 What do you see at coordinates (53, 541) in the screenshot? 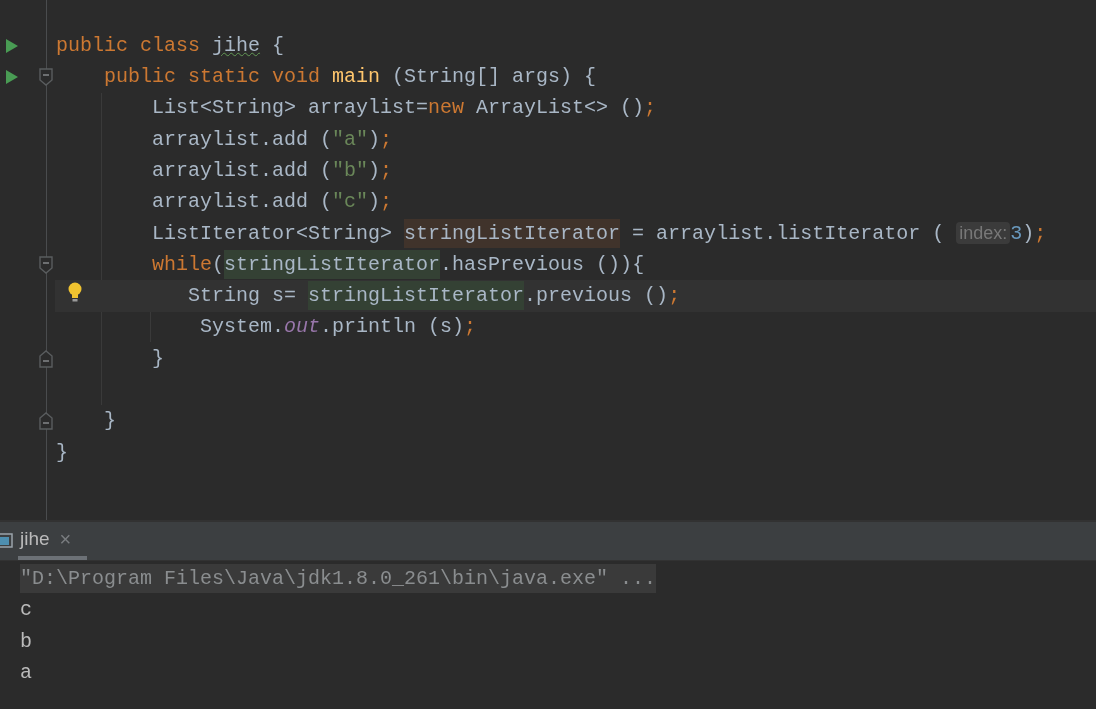
I see `console-tab: jihe ×` at bounding box center [53, 541].